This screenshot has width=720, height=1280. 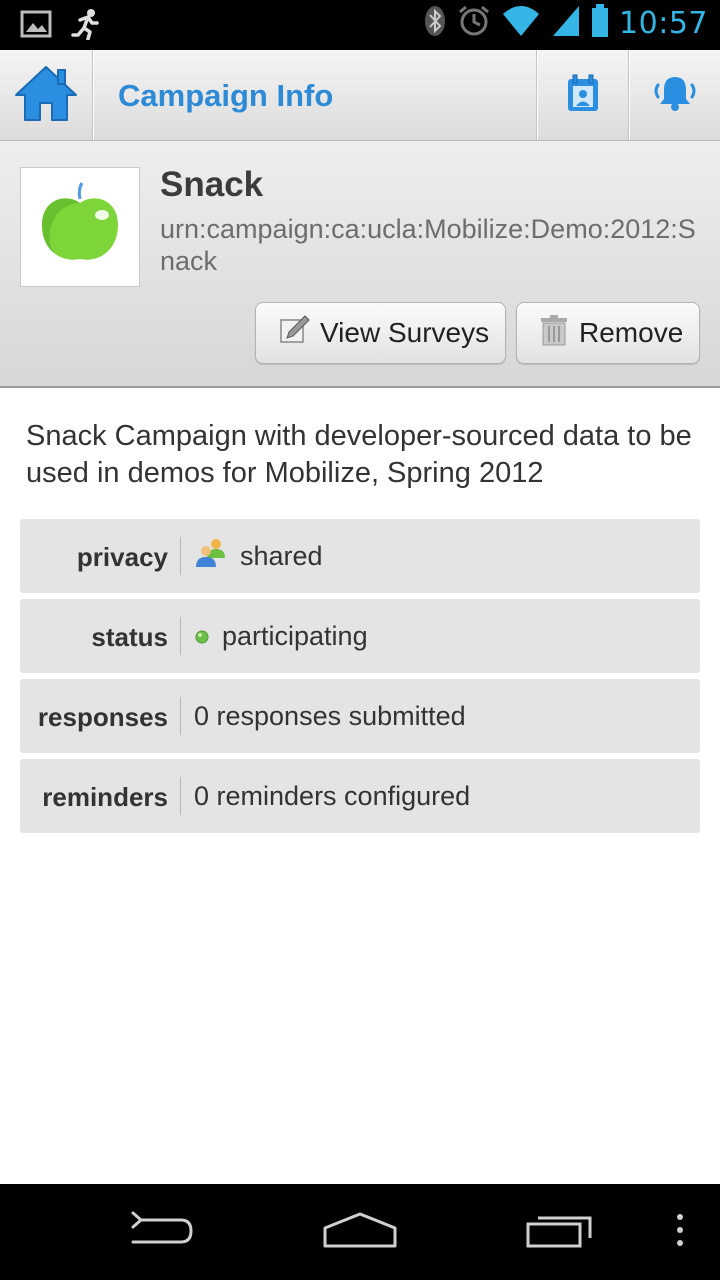 I want to click on home-button, so click(x=46, y=95).